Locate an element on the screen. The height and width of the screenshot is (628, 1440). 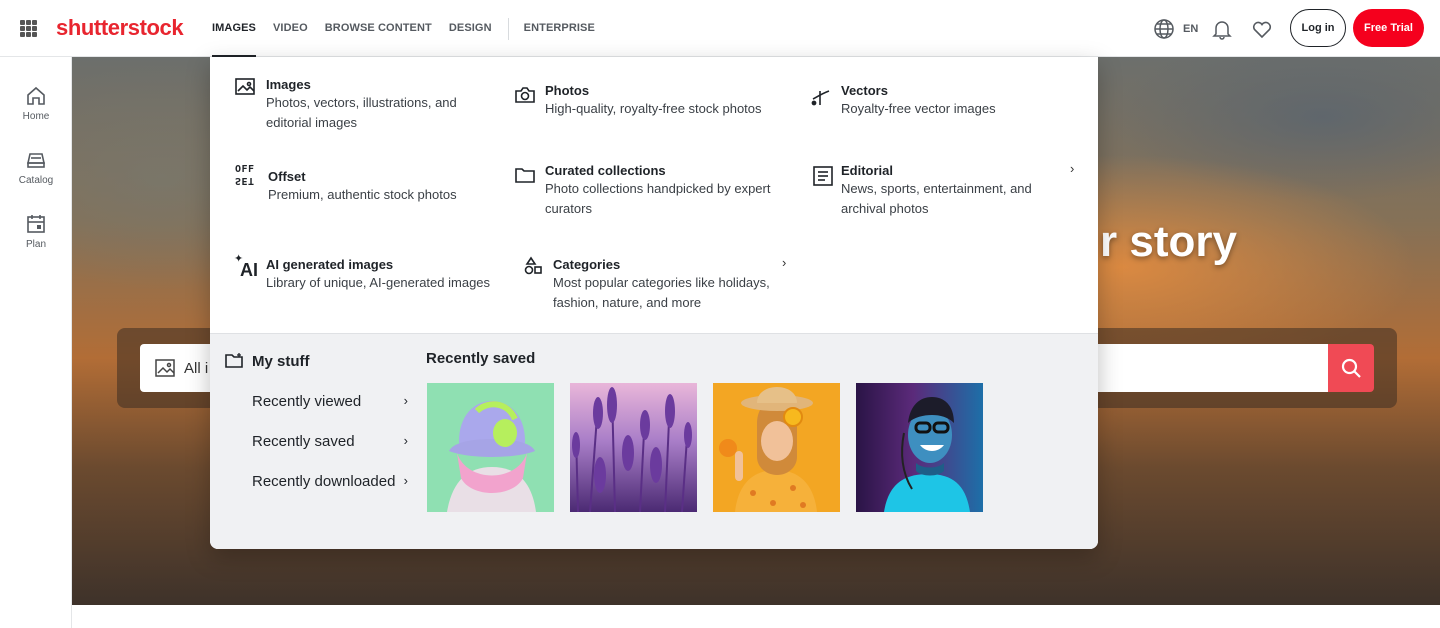
option-title: Vectors is located at coordinates (864, 90).